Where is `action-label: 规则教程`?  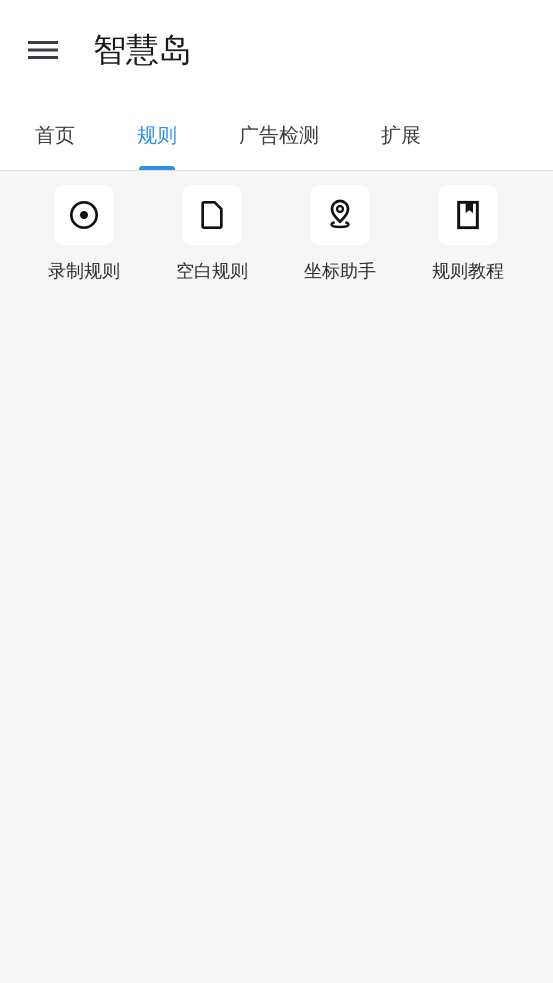 action-label: 规则教程 is located at coordinates (468, 271).